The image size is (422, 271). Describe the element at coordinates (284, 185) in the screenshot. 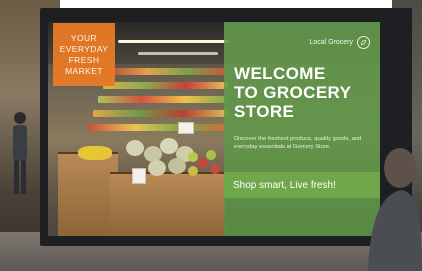

I see `slogan: Shop smart, Live fresh!` at that location.